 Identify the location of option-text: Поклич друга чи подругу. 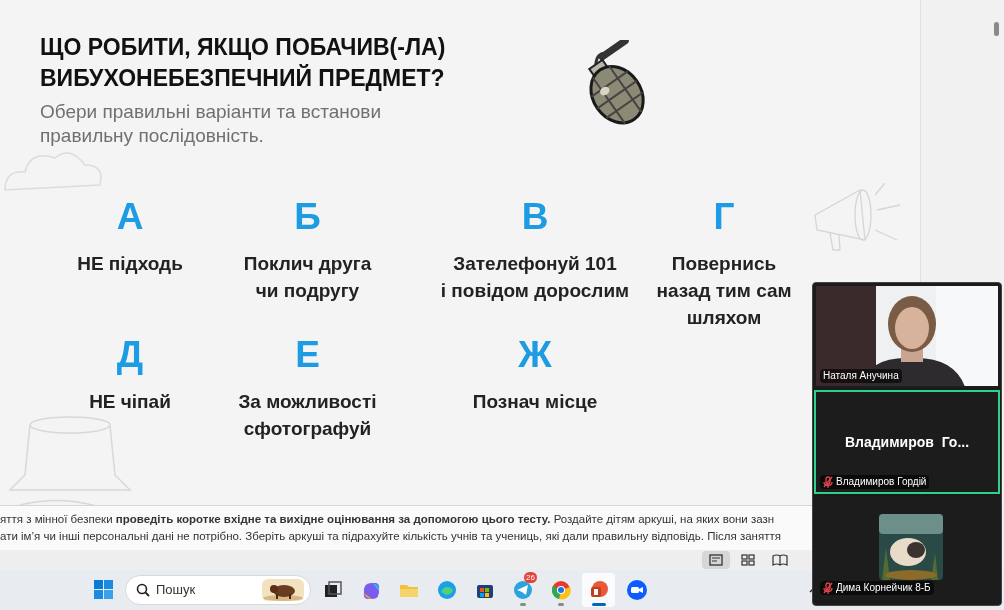
(307, 277).